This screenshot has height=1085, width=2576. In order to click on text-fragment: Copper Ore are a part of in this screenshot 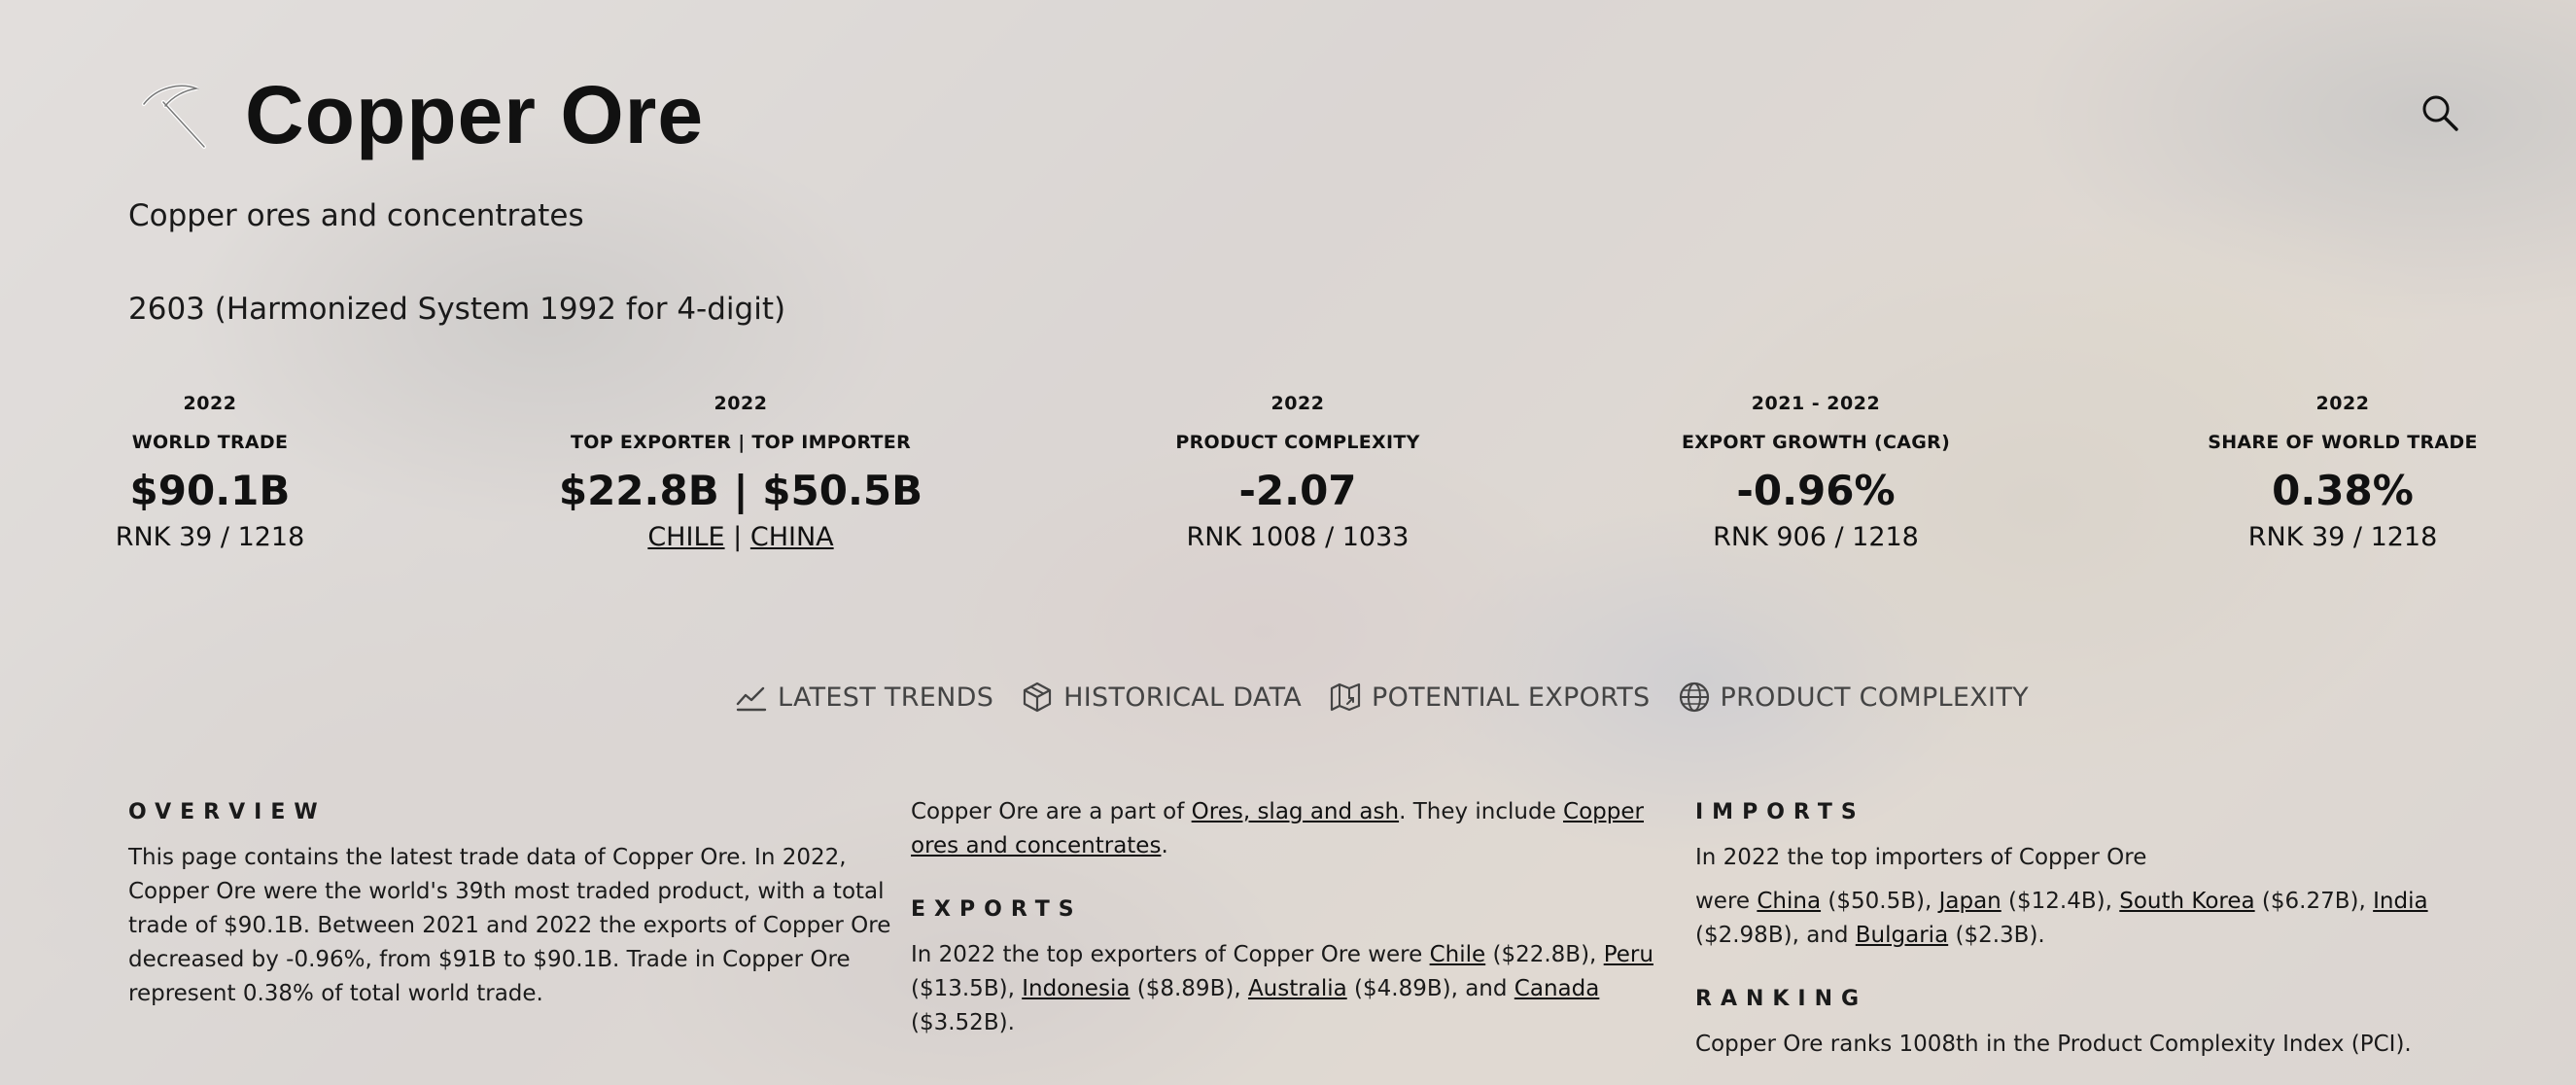, I will do `click(1051, 811)`.